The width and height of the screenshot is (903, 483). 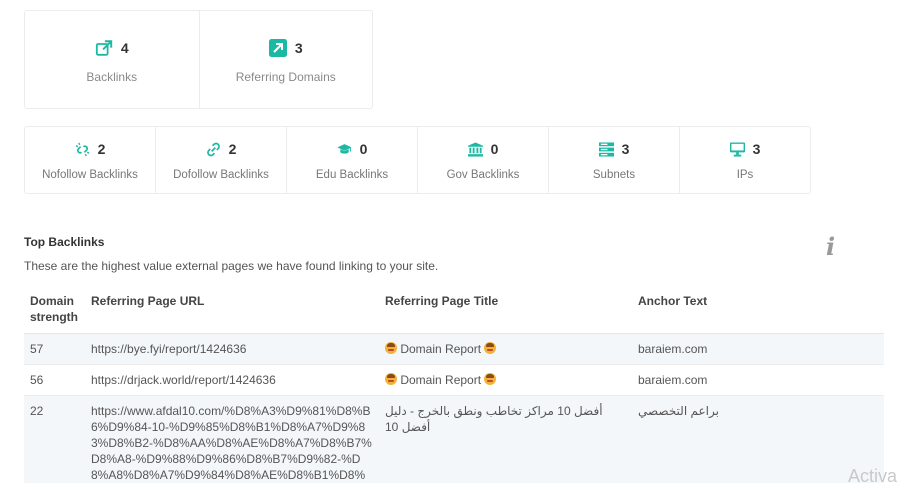 I want to click on referring-domains-count: 3, so click(x=298, y=48).